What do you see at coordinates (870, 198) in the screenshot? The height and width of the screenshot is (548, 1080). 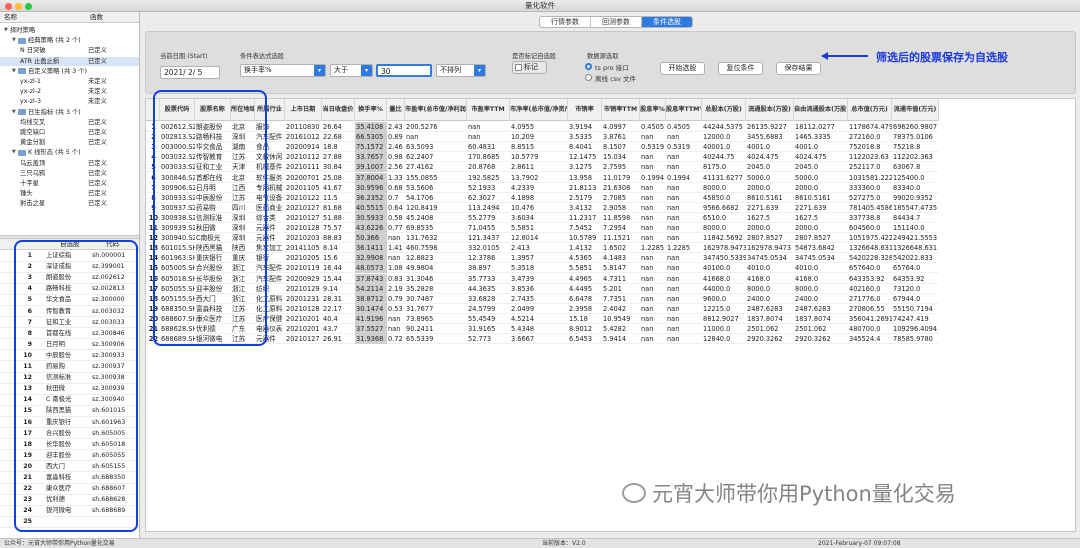 I see `table-cell: 527275.0` at bounding box center [870, 198].